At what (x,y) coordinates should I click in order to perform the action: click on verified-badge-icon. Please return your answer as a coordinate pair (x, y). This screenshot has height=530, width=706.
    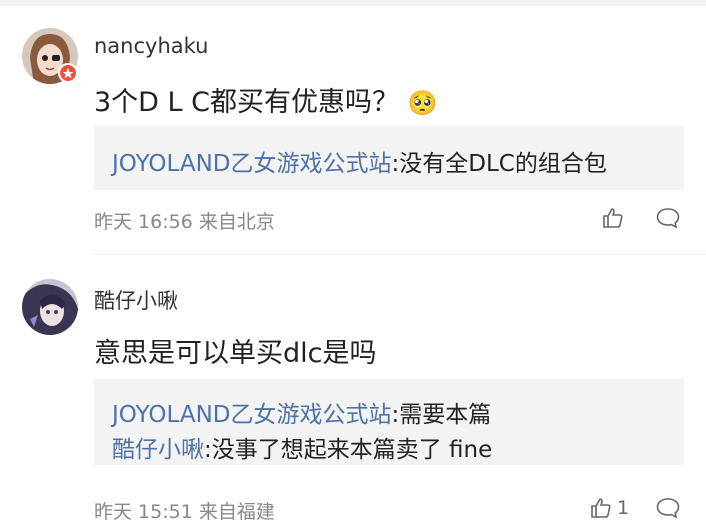
    Looking at the image, I should click on (68, 73).